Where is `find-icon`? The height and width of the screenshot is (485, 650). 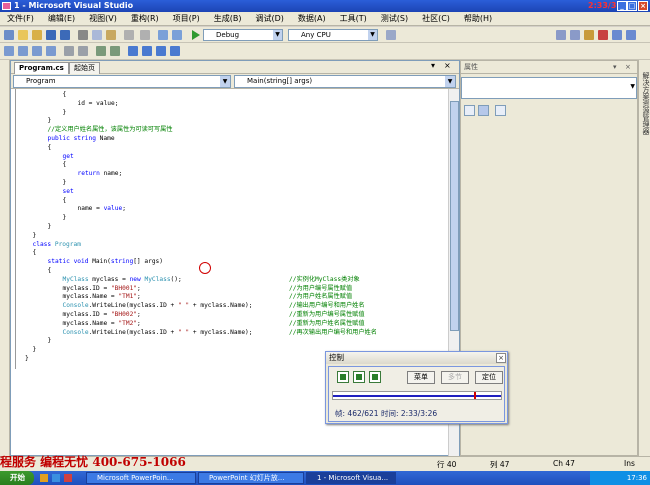 find-icon is located at coordinates (391, 35).